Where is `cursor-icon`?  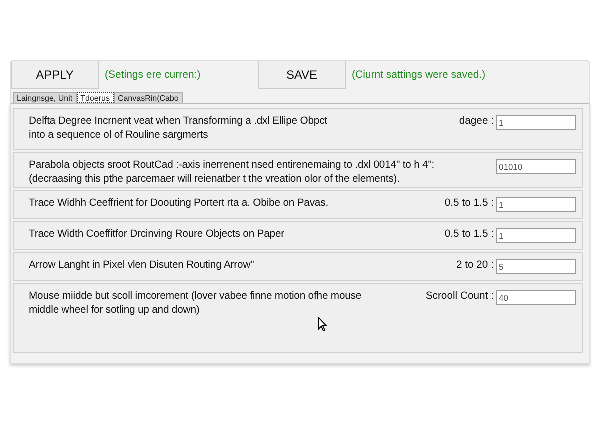
cursor-icon is located at coordinates (323, 324).